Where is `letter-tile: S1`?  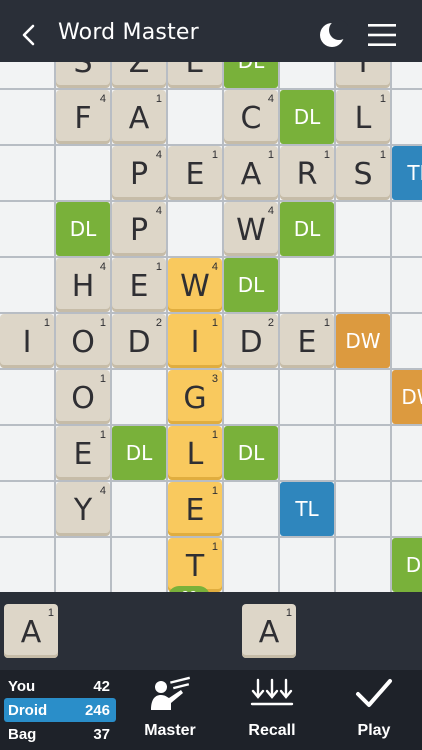
letter-tile: S1 is located at coordinates (83, 75).